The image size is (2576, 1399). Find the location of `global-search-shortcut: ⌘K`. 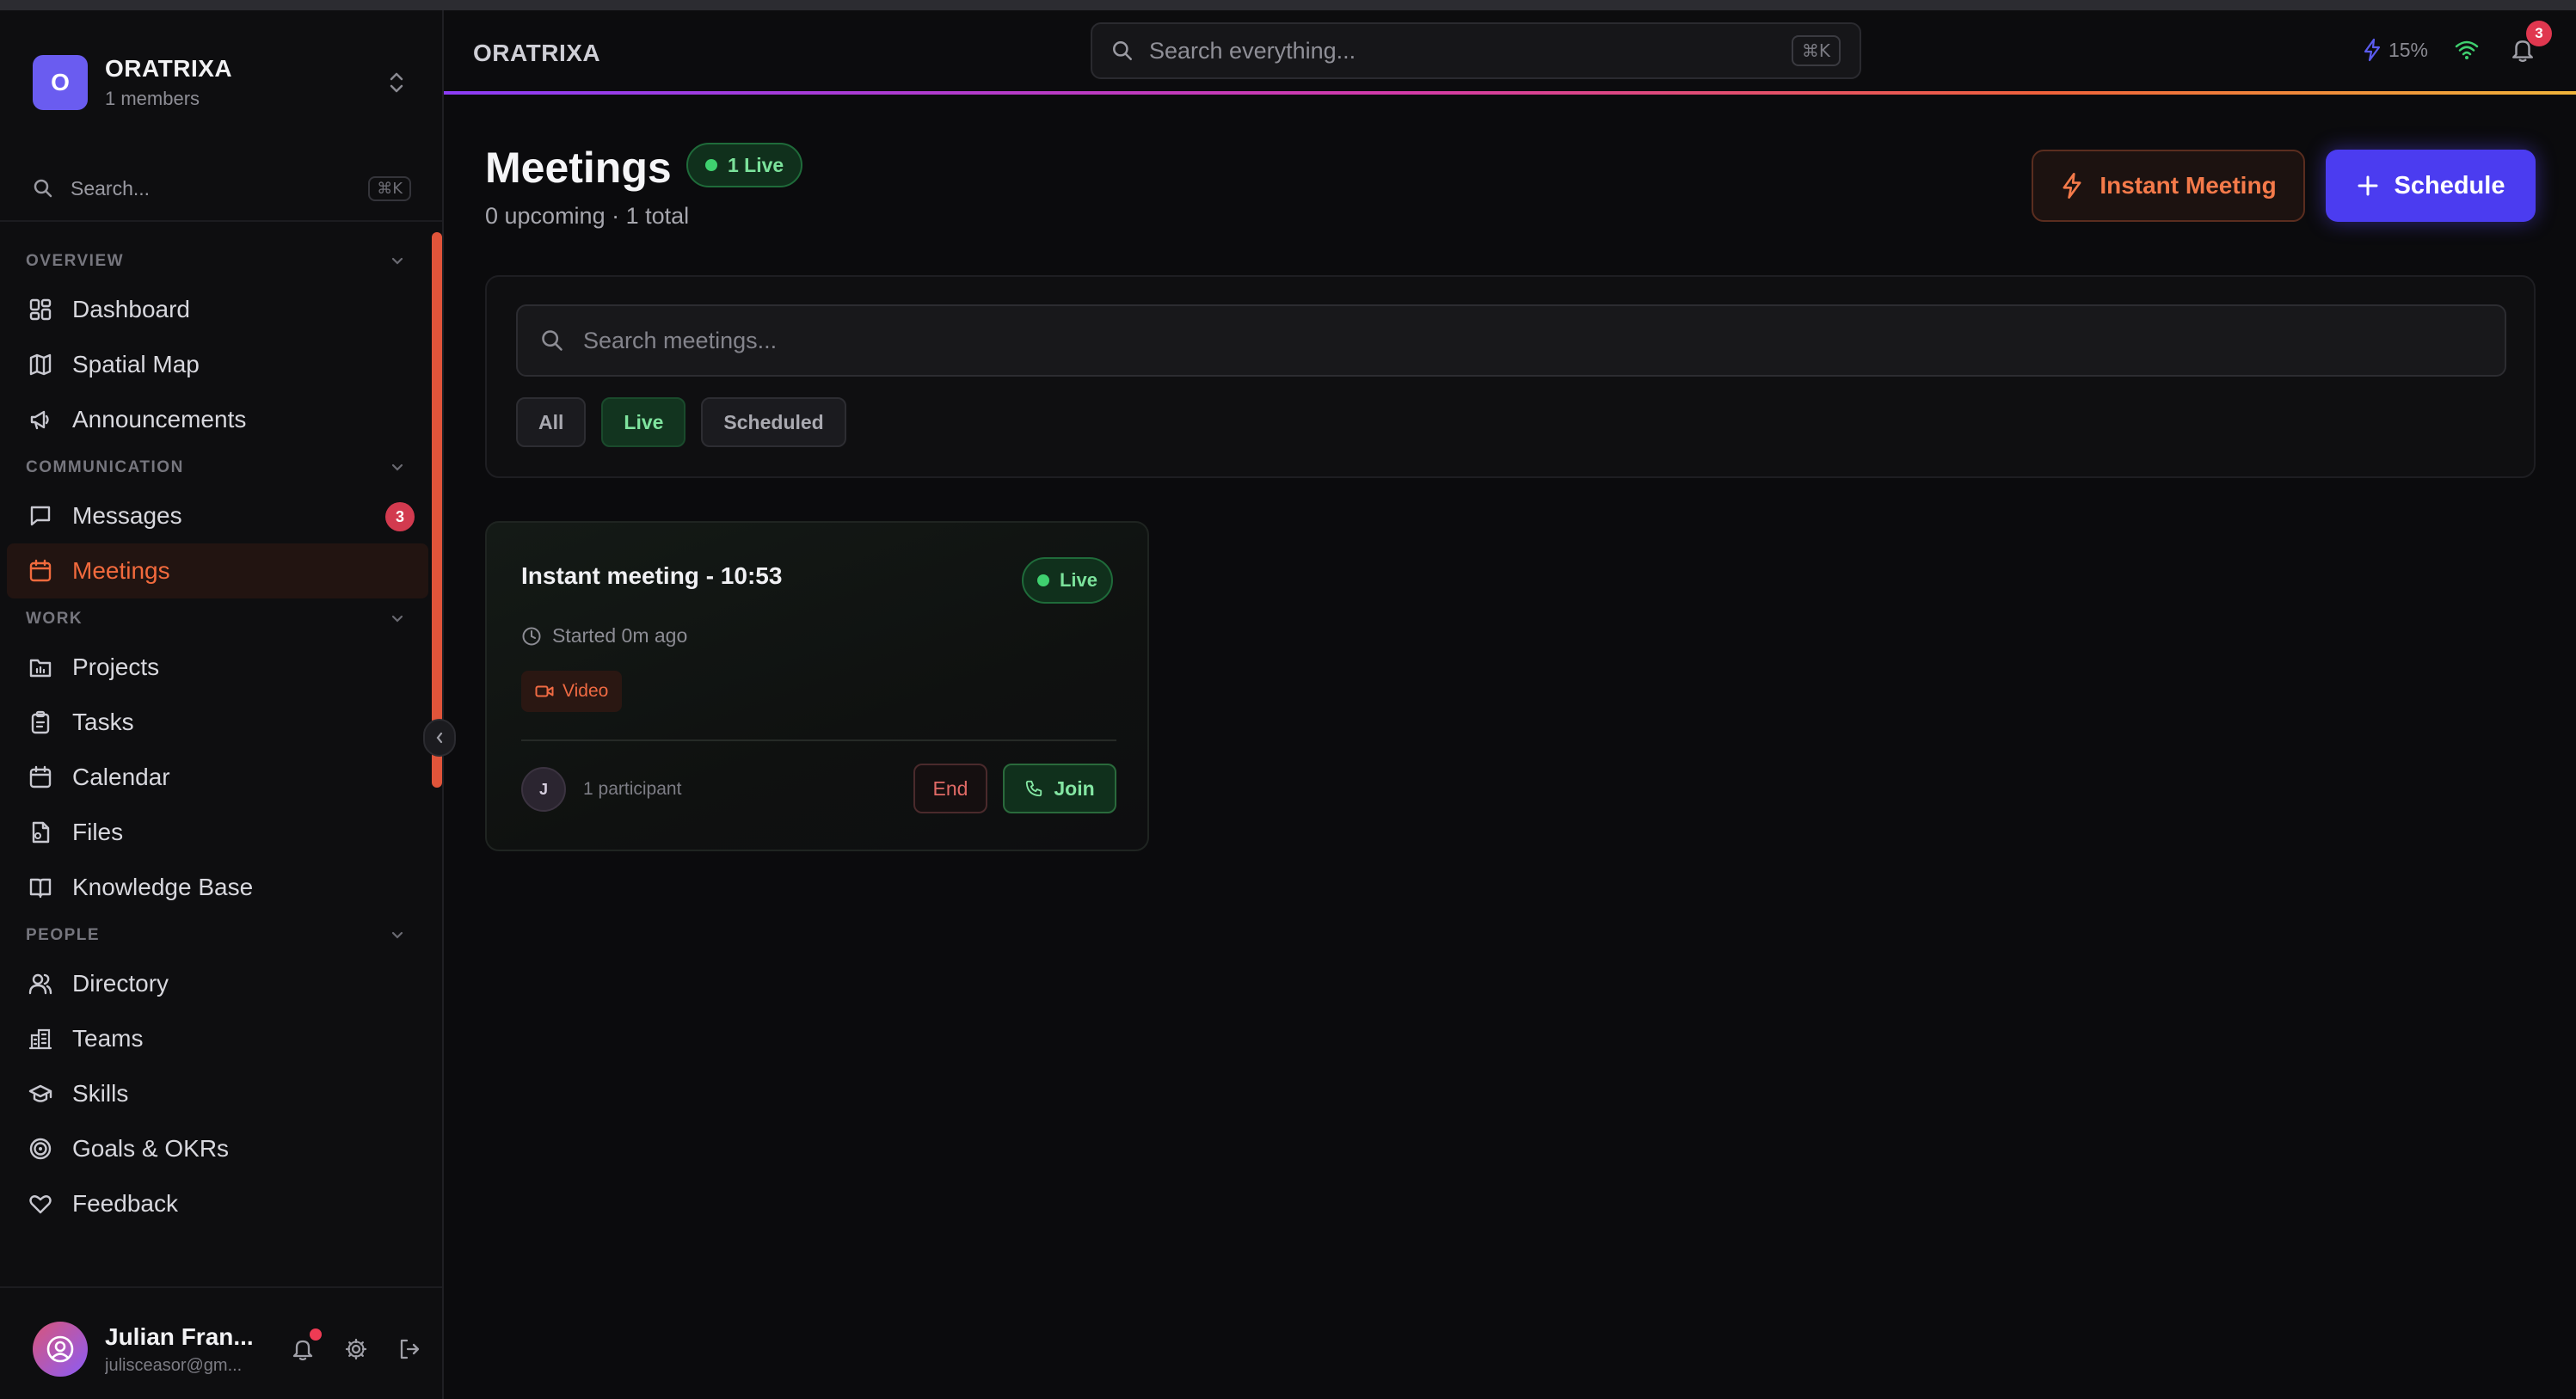

global-search-shortcut: ⌘K is located at coordinates (1816, 51).